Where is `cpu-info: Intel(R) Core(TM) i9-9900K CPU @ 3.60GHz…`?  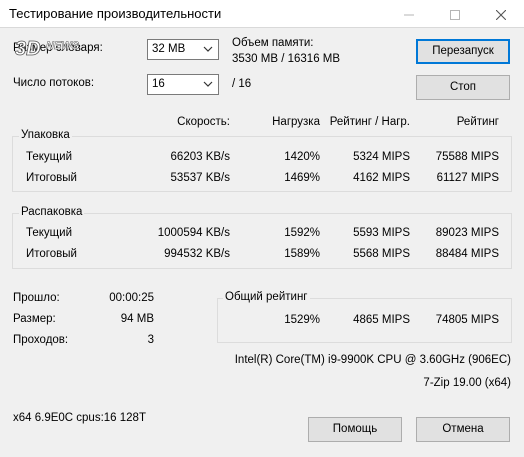
cpu-info: Intel(R) Core(TM) i9-9900K CPU @ 3.60GHz… is located at coordinates (372, 360).